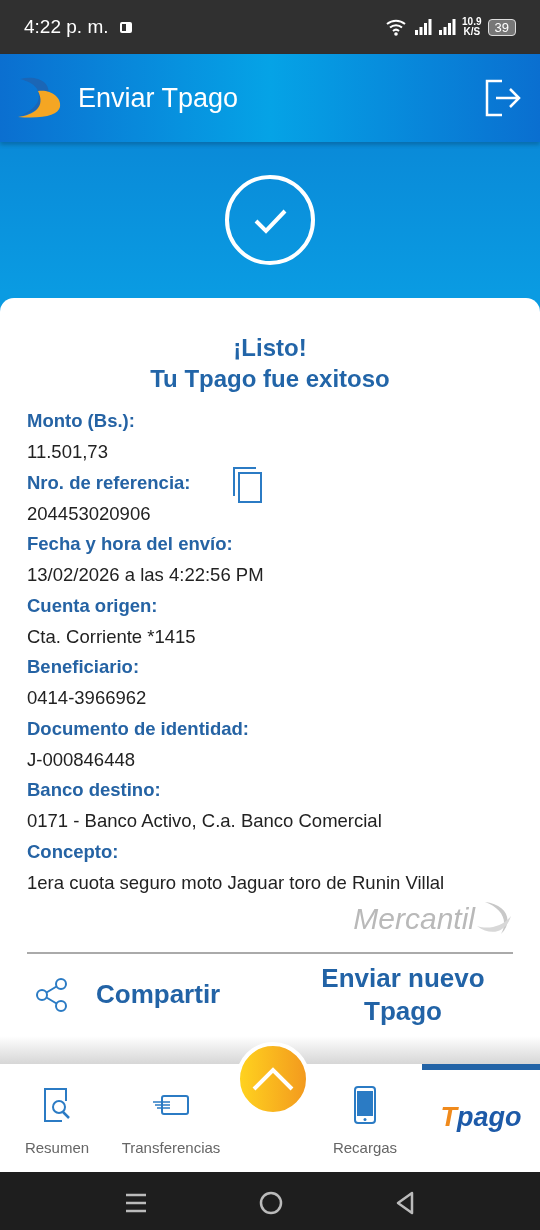 The height and width of the screenshot is (1230, 540). I want to click on field-label: Beneficiario:, so click(84, 667).